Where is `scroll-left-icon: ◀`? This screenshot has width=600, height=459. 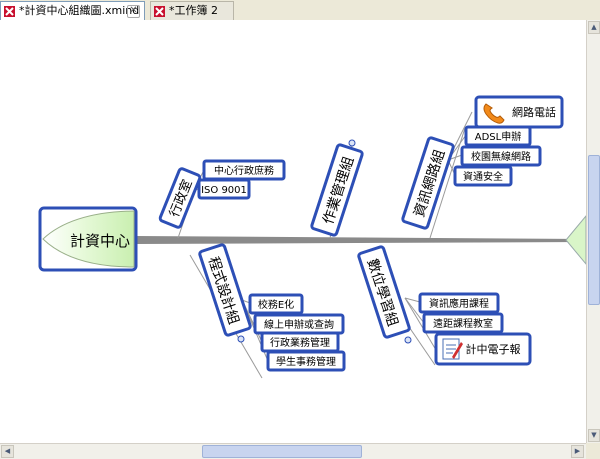 scroll-left-icon: ◀ is located at coordinates (7, 451).